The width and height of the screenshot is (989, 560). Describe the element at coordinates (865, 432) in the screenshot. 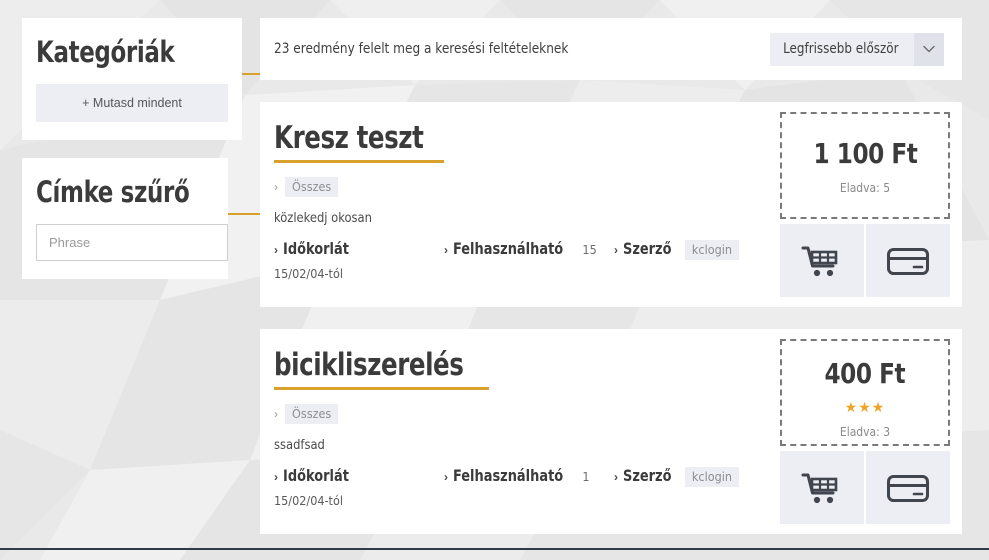

I see `sold-count-text: Eladva: 3` at that location.